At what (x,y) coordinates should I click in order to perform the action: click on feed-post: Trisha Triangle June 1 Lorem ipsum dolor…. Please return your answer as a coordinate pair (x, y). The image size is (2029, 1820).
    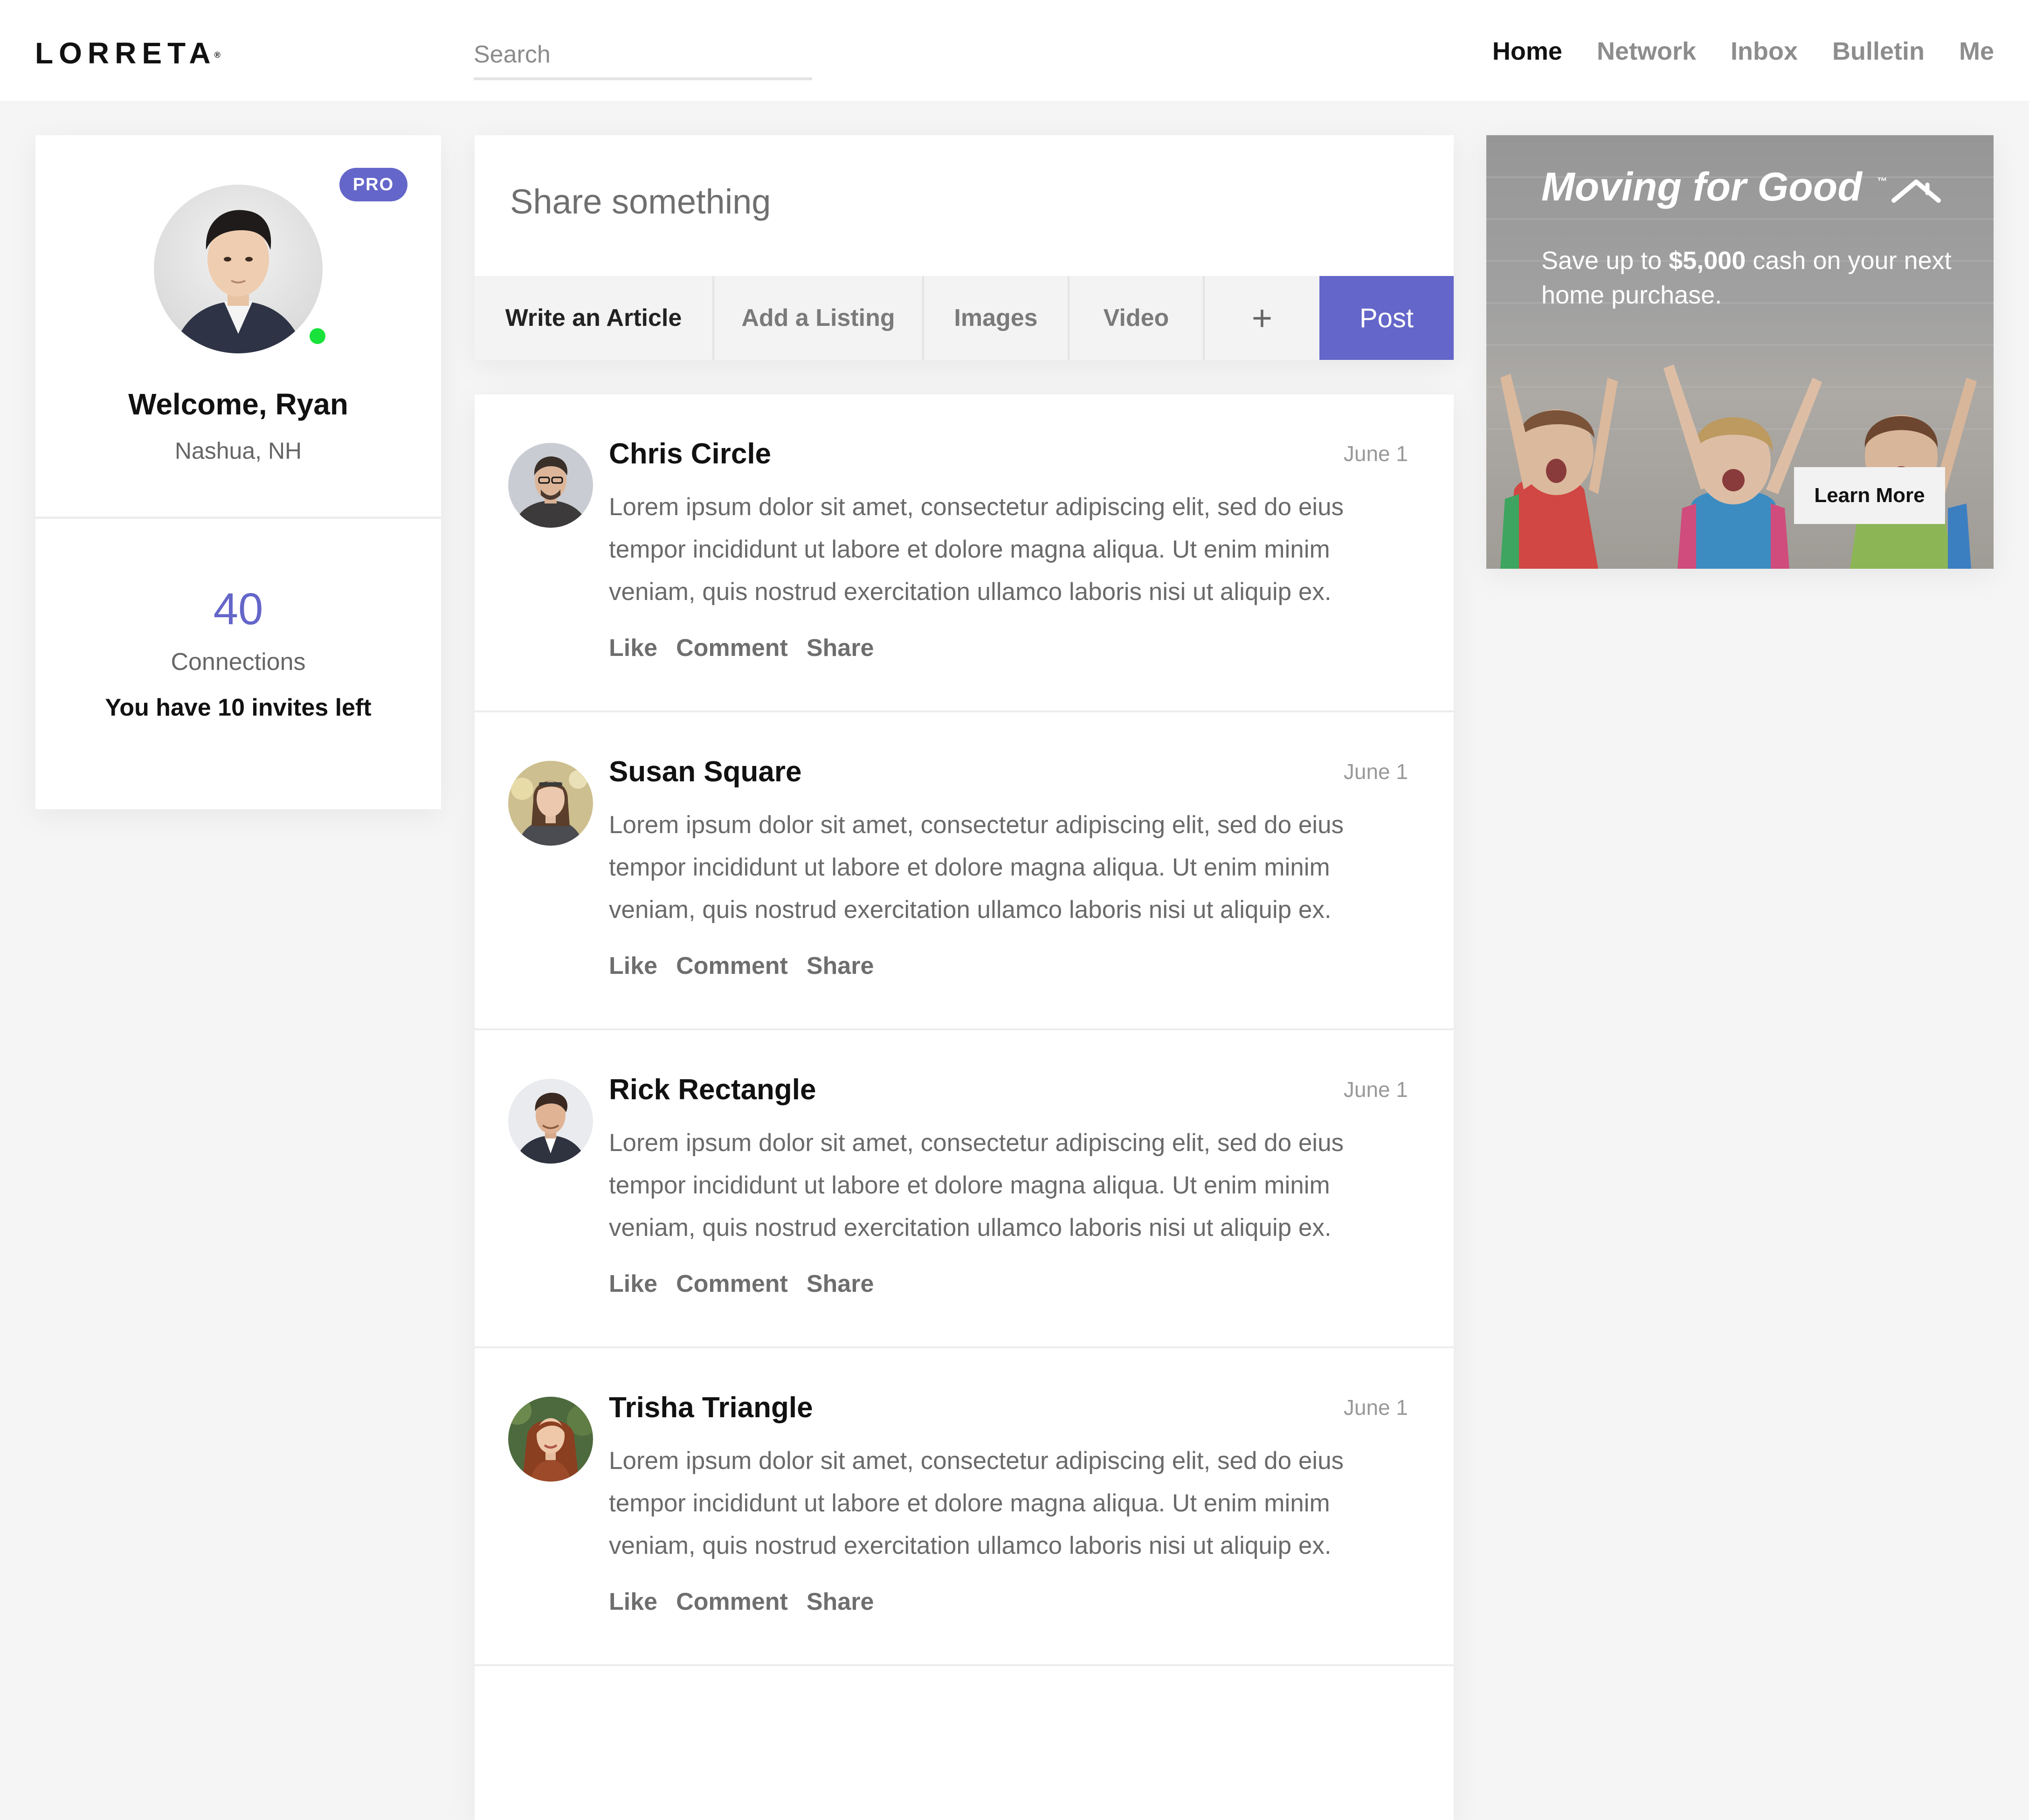
    Looking at the image, I should click on (964, 1507).